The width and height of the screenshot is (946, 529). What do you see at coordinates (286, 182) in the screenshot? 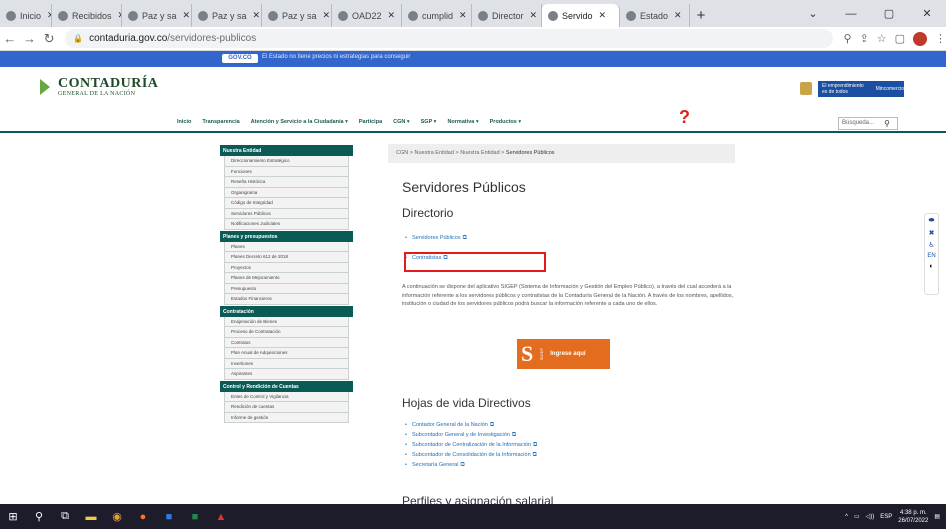
I see `sidebar-item: Reseña Histórica` at bounding box center [286, 182].